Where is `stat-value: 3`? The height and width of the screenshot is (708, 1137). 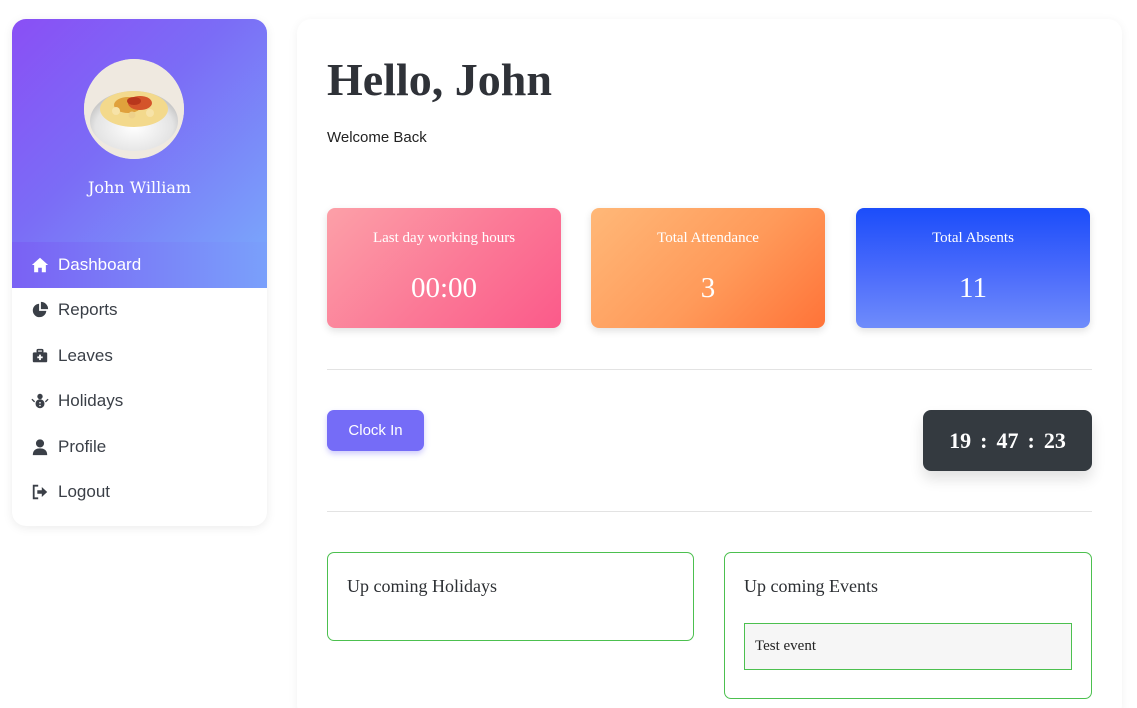
stat-value: 3 is located at coordinates (708, 288).